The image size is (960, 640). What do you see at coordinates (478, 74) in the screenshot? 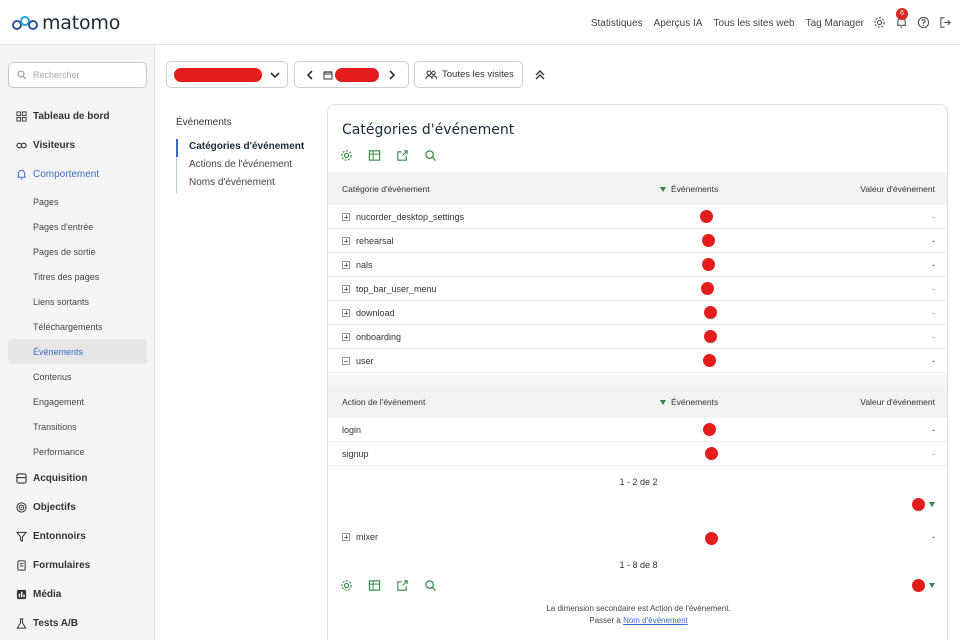
I see `segment-label: Toutes les visites` at bounding box center [478, 74].